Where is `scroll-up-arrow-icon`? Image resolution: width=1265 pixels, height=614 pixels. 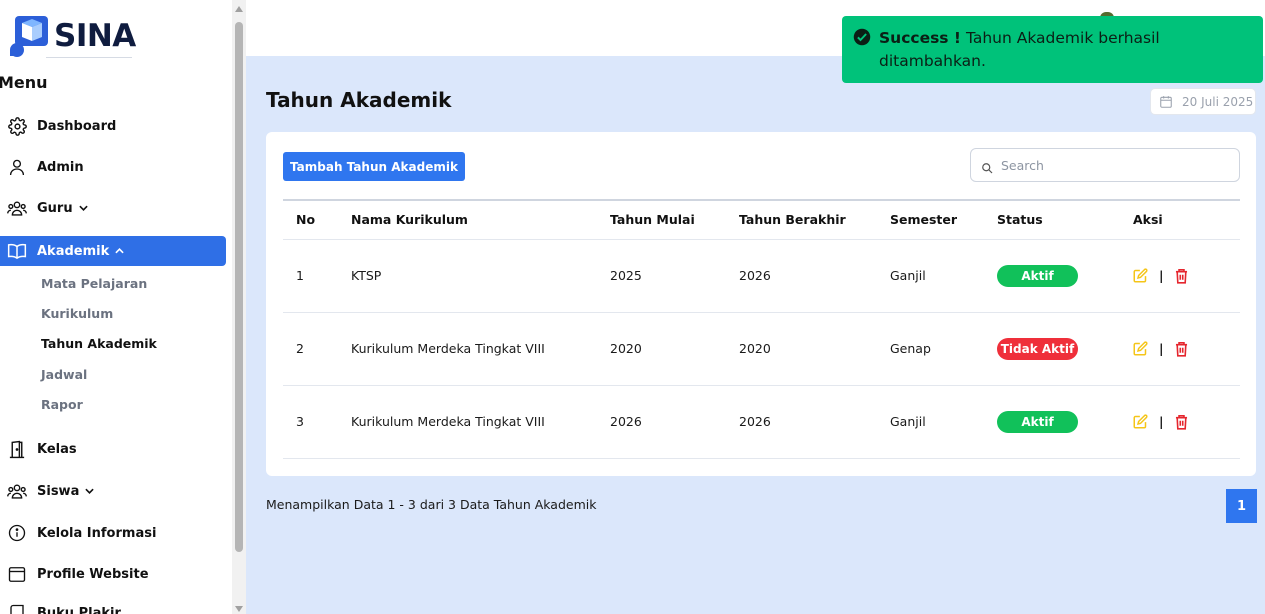 scroll-up-arrow-icon is located at coordinates (239, 9).